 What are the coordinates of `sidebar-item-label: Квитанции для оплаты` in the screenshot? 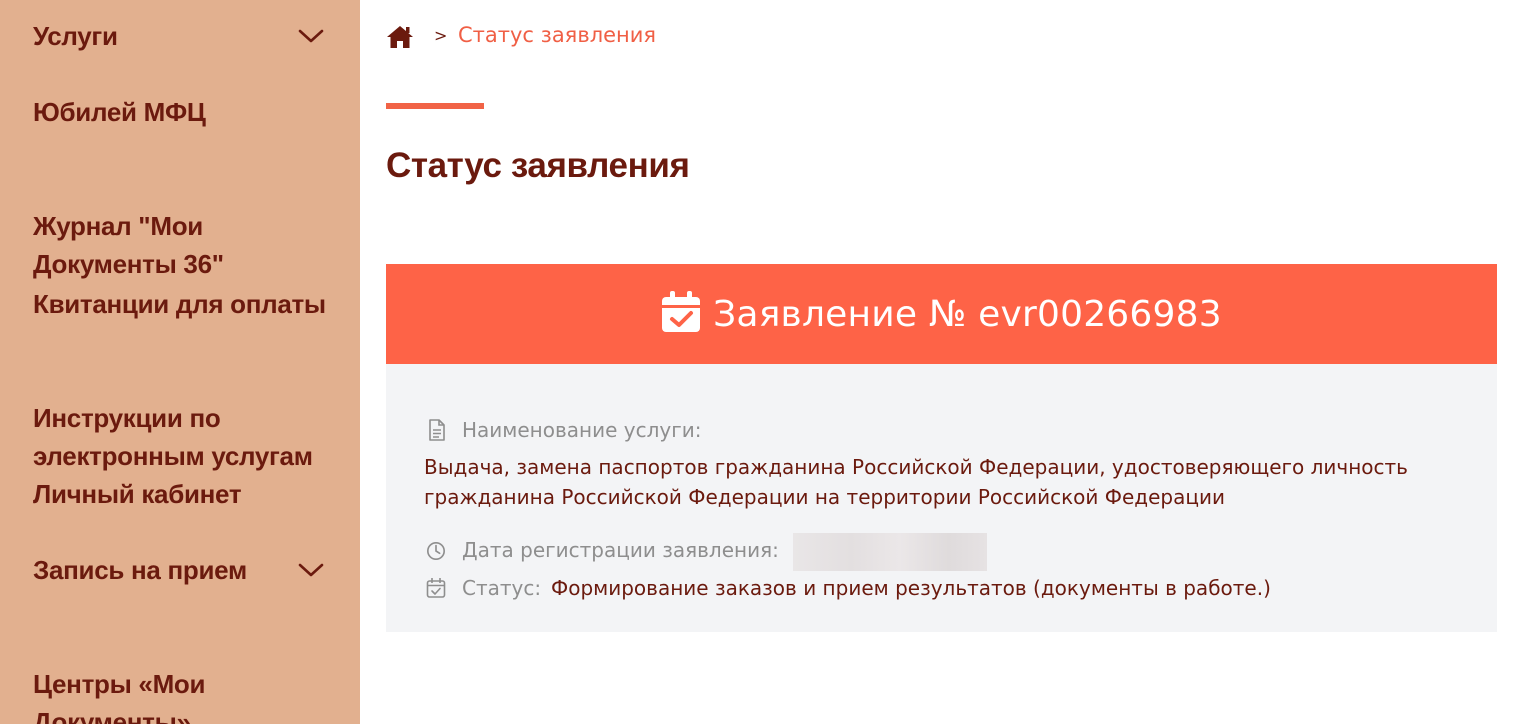 It's located at (179, 304).